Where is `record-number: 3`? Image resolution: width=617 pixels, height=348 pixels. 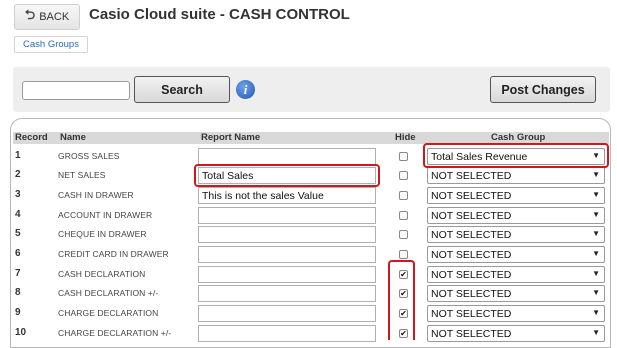
record-number: 3 is located at coordinates (18, 194).